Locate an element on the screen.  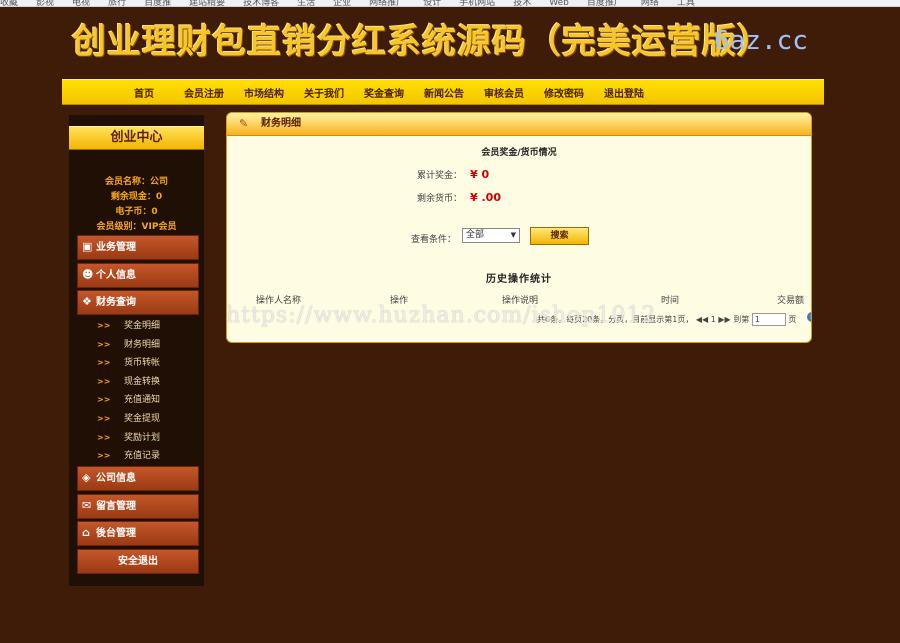
bookmark-item: 技术 is located at coordinates (522, 3).